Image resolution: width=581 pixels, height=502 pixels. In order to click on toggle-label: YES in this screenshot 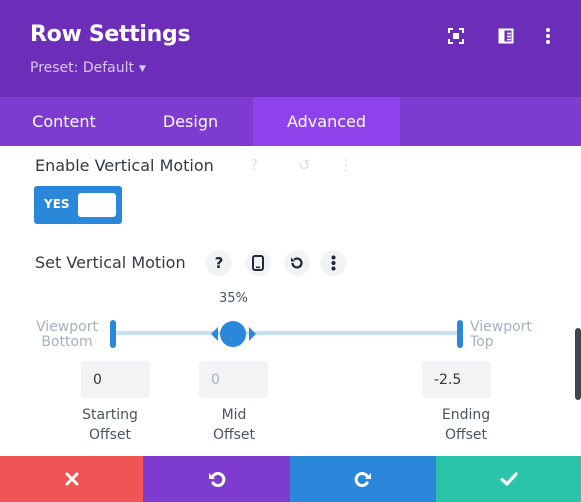, I will do `click(57, 204)`.